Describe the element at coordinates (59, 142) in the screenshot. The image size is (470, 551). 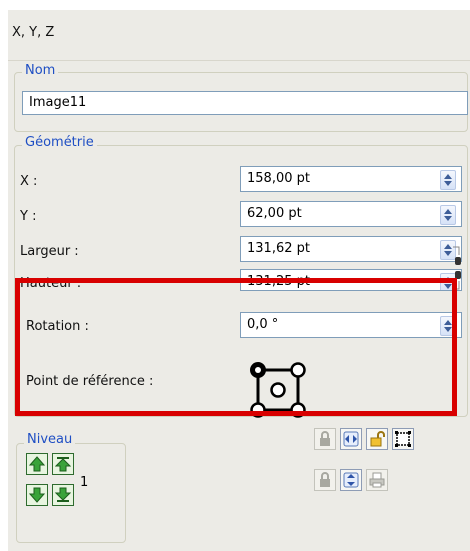
I see `geometry-legend: Géométrie` at that location.